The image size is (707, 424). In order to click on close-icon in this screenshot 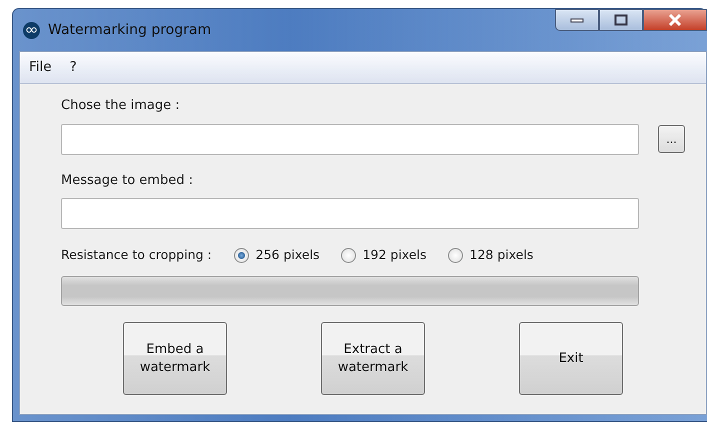, I will do `click(675, 20)`.